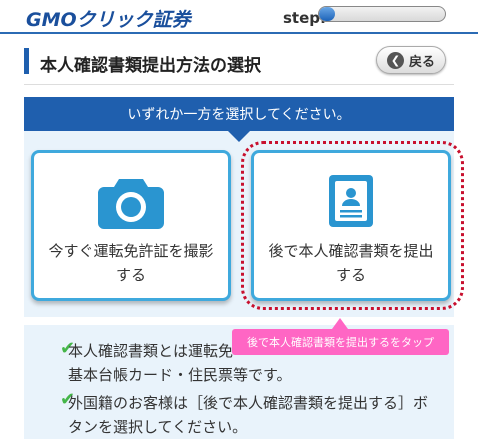 This screenshot has width=478, height=439. Describe the element at coordinates (340, 323) in the screenshot. I see `tooltip-tail` at that location.